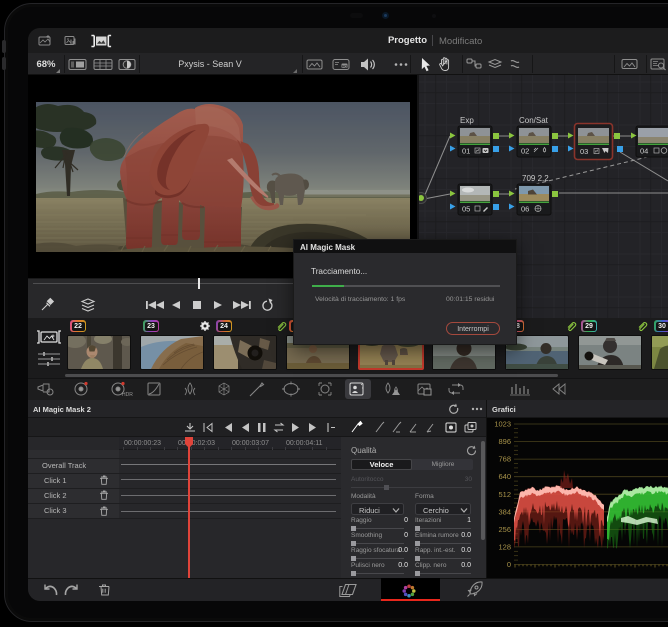 The height and width of the screenshot is (627, 668). What do you see at coordinates (504, 441) in the screenshot?
I see `svg-text: 896` at bounding box center [504, 441].